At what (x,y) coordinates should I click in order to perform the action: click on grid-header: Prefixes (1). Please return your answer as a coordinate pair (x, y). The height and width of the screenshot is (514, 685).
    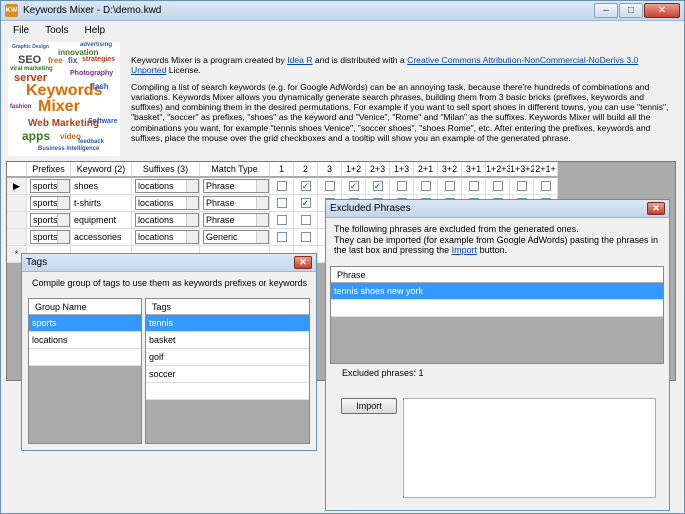
    Looking at the image, I should click on (49, 175).